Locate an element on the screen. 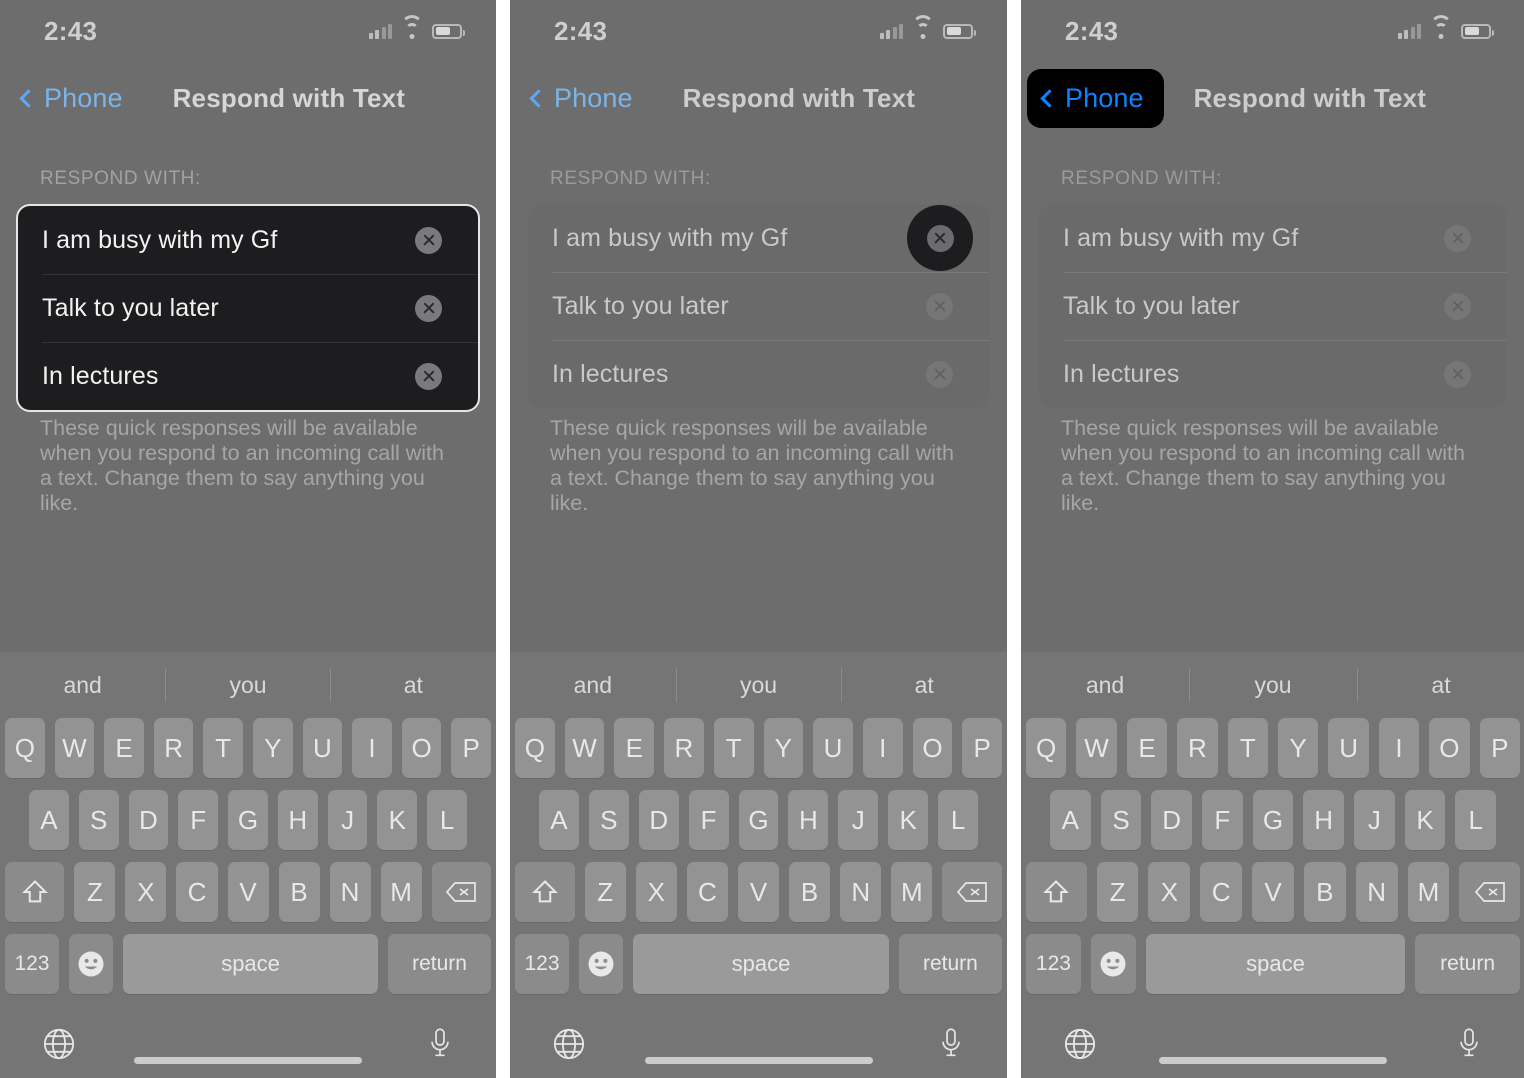 Image resolution: width=1524 pixels, height=1078 pixels. key-f: F is located at coordinates (1222, 820).